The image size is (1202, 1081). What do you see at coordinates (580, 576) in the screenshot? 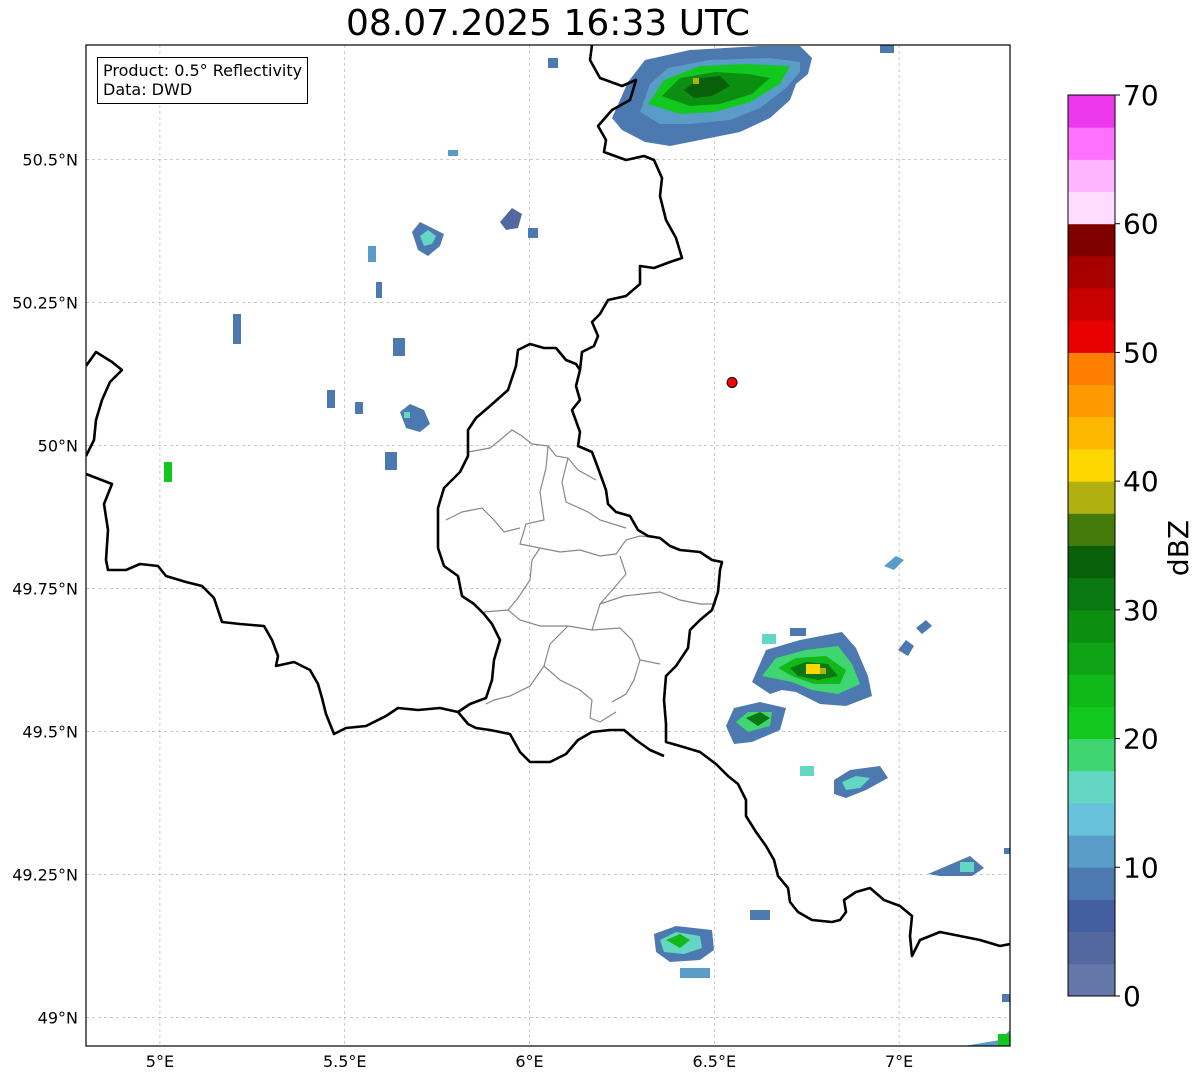
I see `canton-borders` at bounding box center [580, 576].